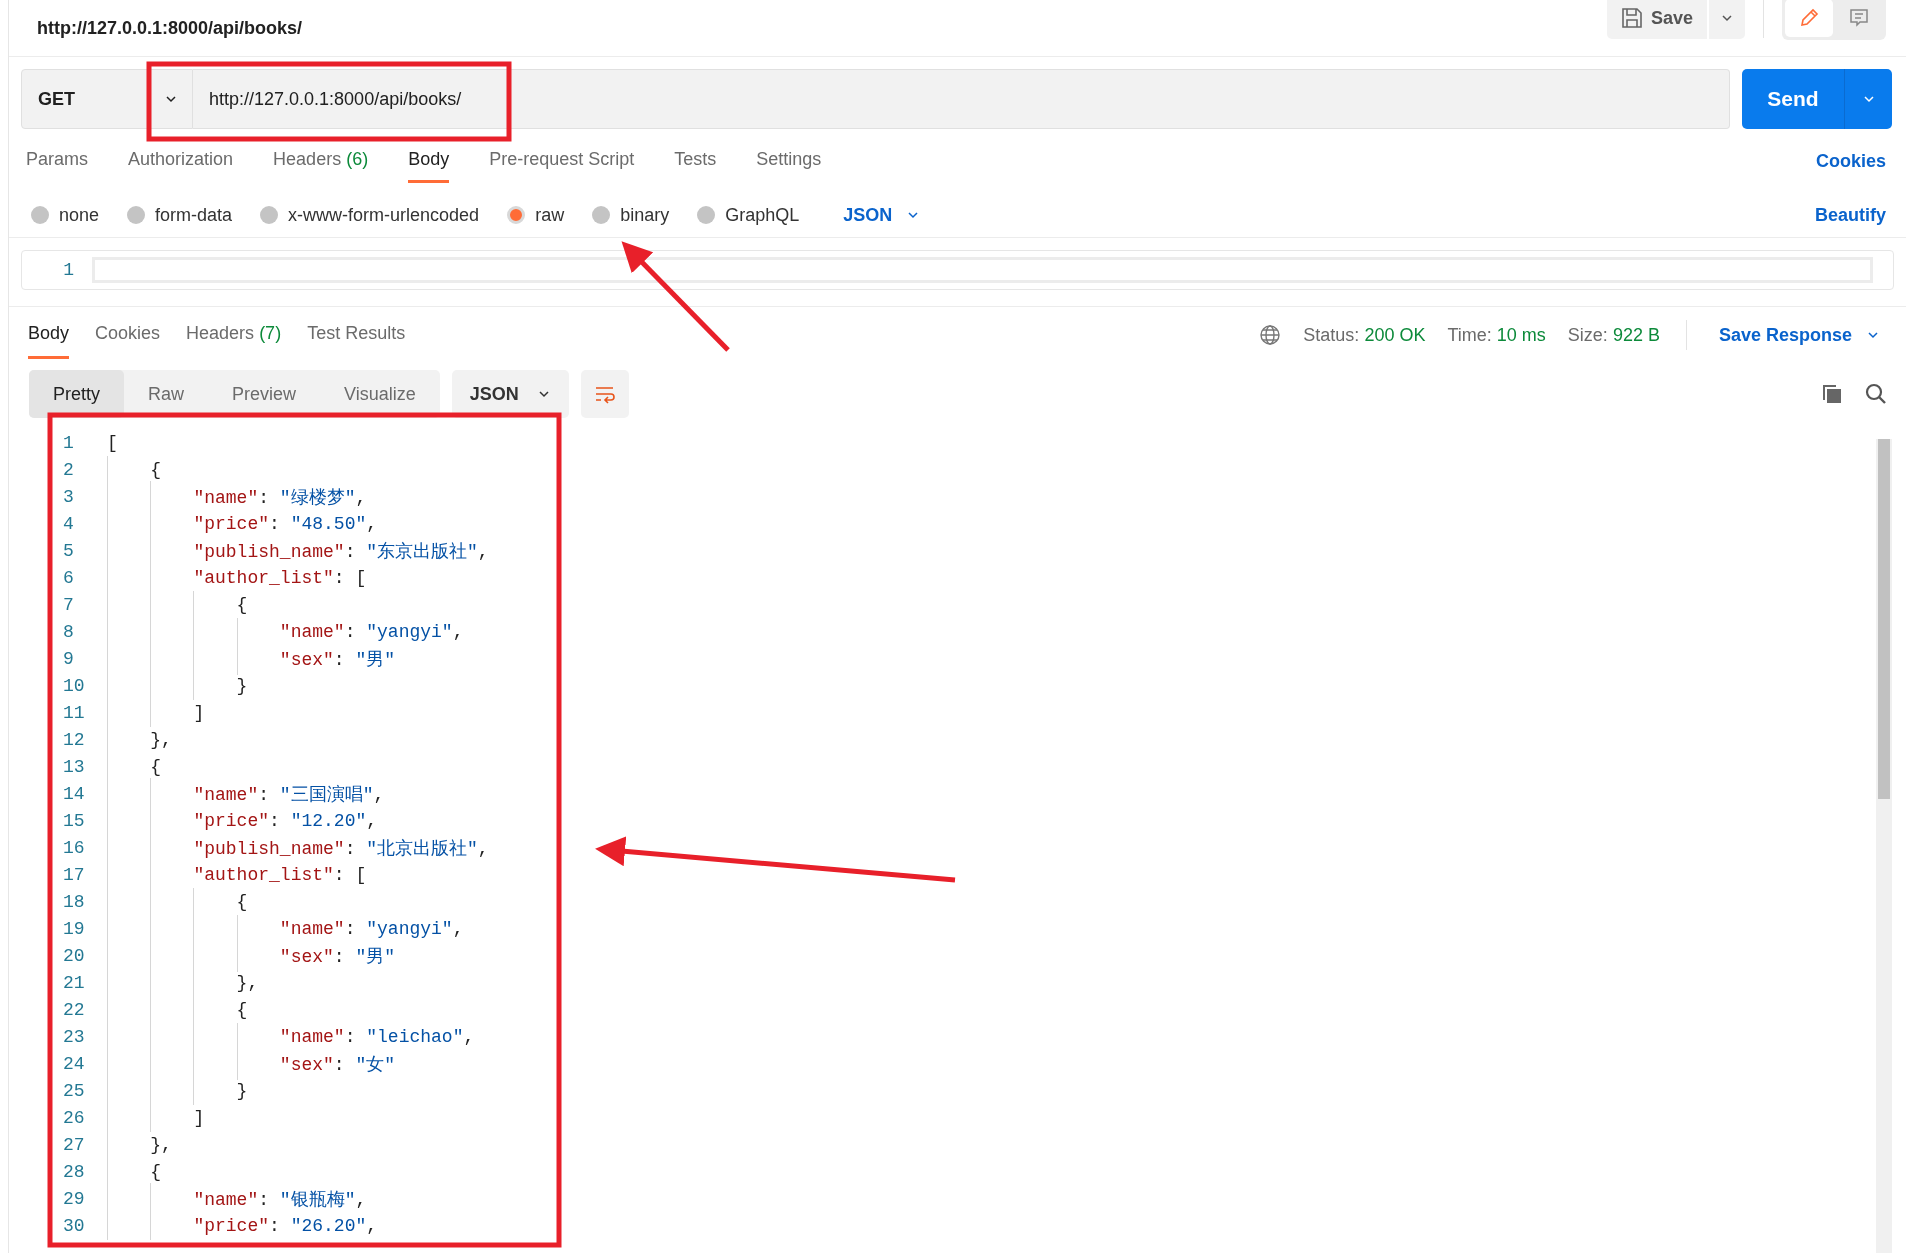 The height and width of the screenshot is (1253, 1906). What do you see at coordinates (74, 874) in the screenshot?
I see `line-number: 17` at bounding box center [74, 874].